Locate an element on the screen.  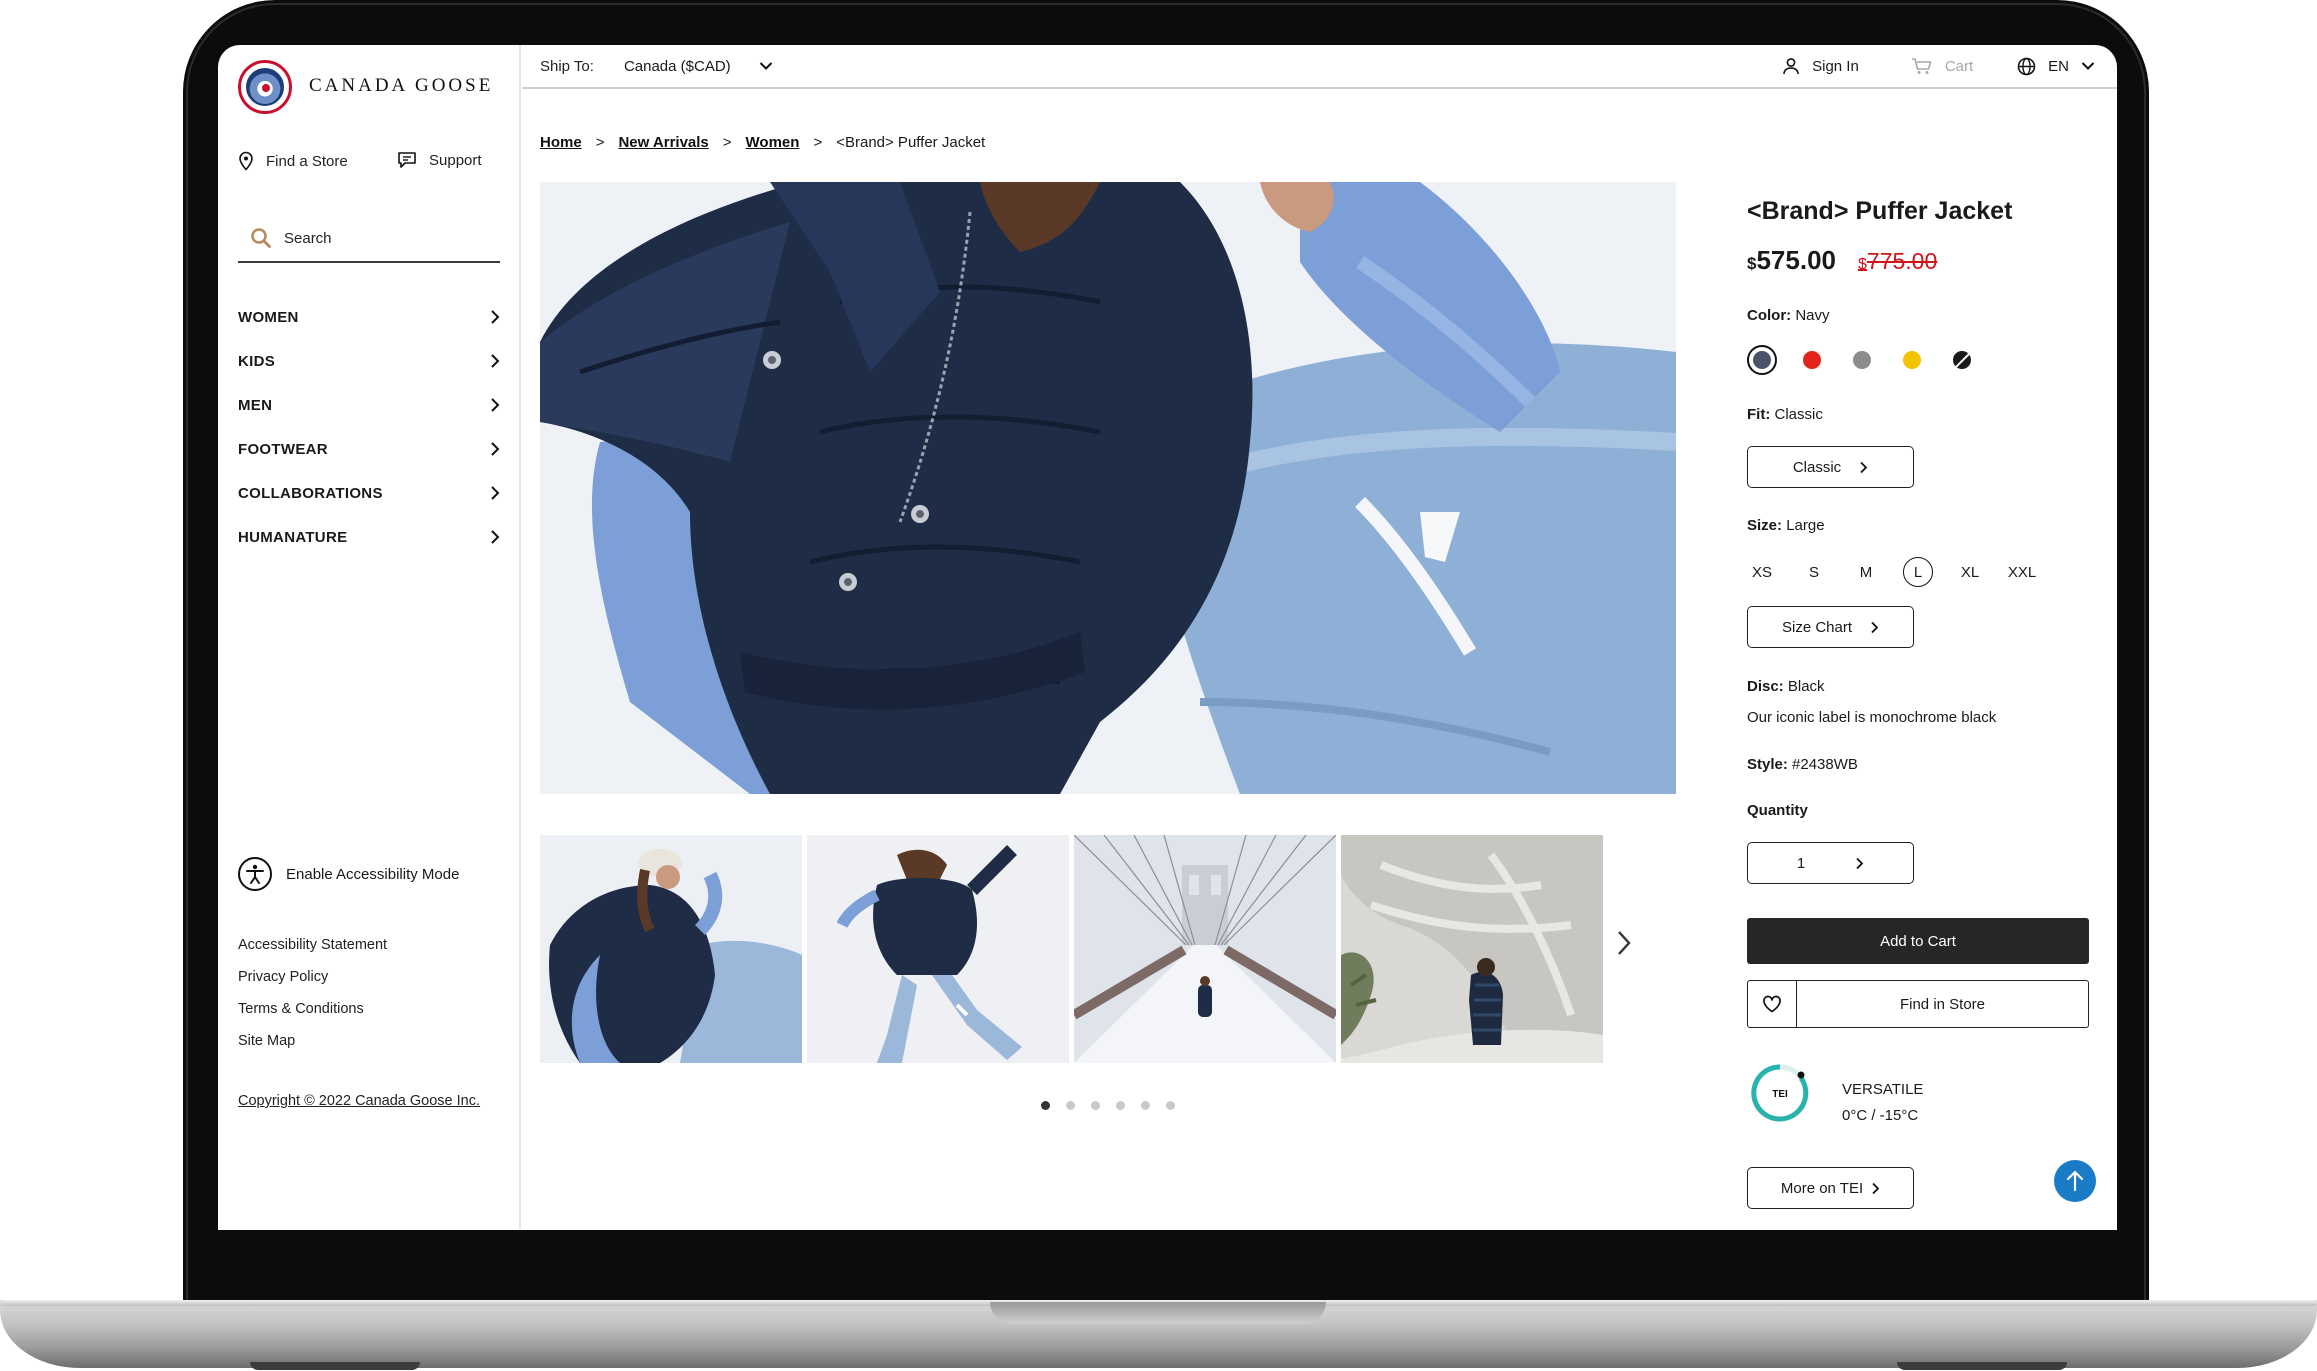
breadcrumb-women: Women is located at coordinates (773, 142).